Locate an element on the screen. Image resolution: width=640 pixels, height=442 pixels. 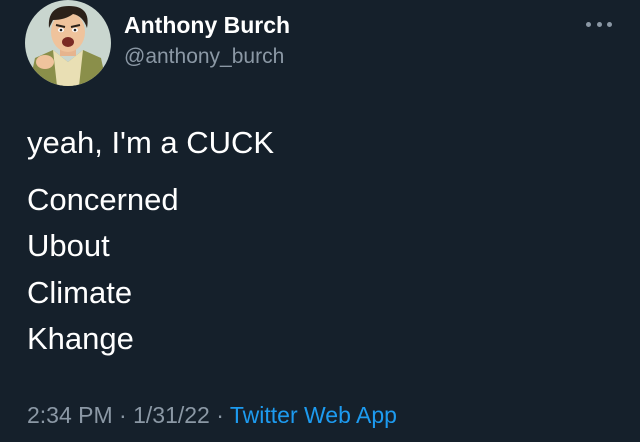
author-handle: @anthony_burch is located at coordinates (204, 57).